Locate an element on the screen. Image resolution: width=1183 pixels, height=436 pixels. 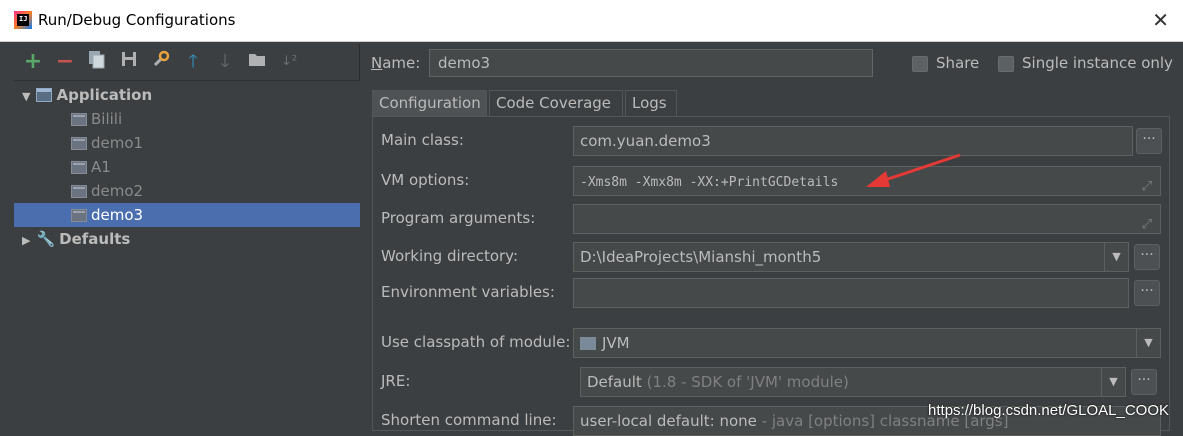
collapse-arrow-icon: ▼ is located at coordinates (26, 96).